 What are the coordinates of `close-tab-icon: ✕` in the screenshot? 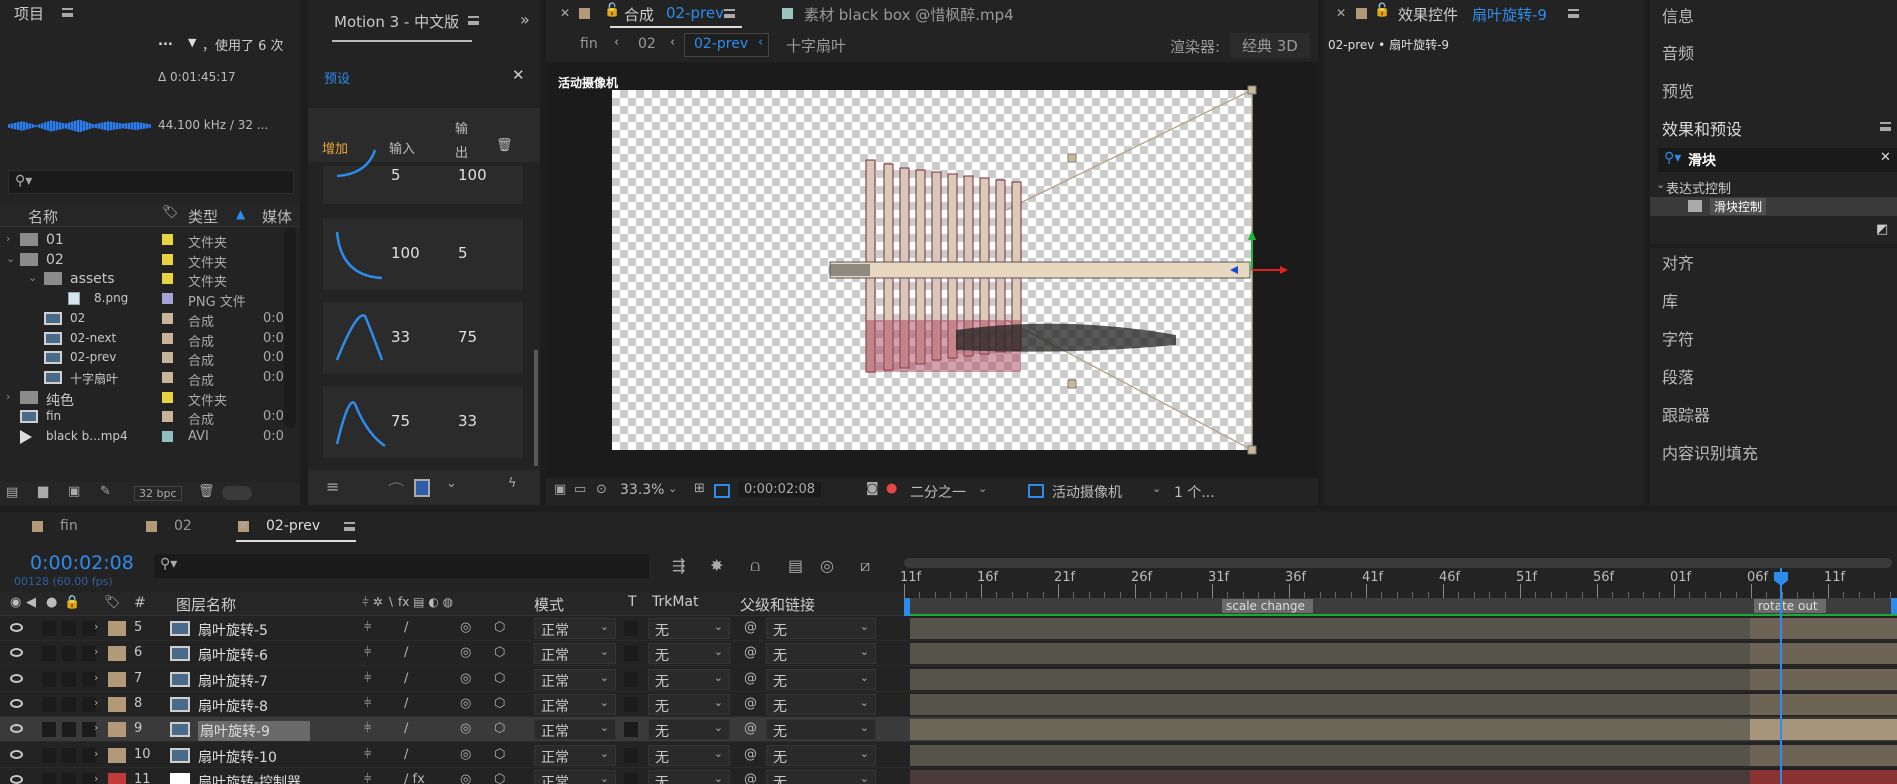 It's located at (565, 13).